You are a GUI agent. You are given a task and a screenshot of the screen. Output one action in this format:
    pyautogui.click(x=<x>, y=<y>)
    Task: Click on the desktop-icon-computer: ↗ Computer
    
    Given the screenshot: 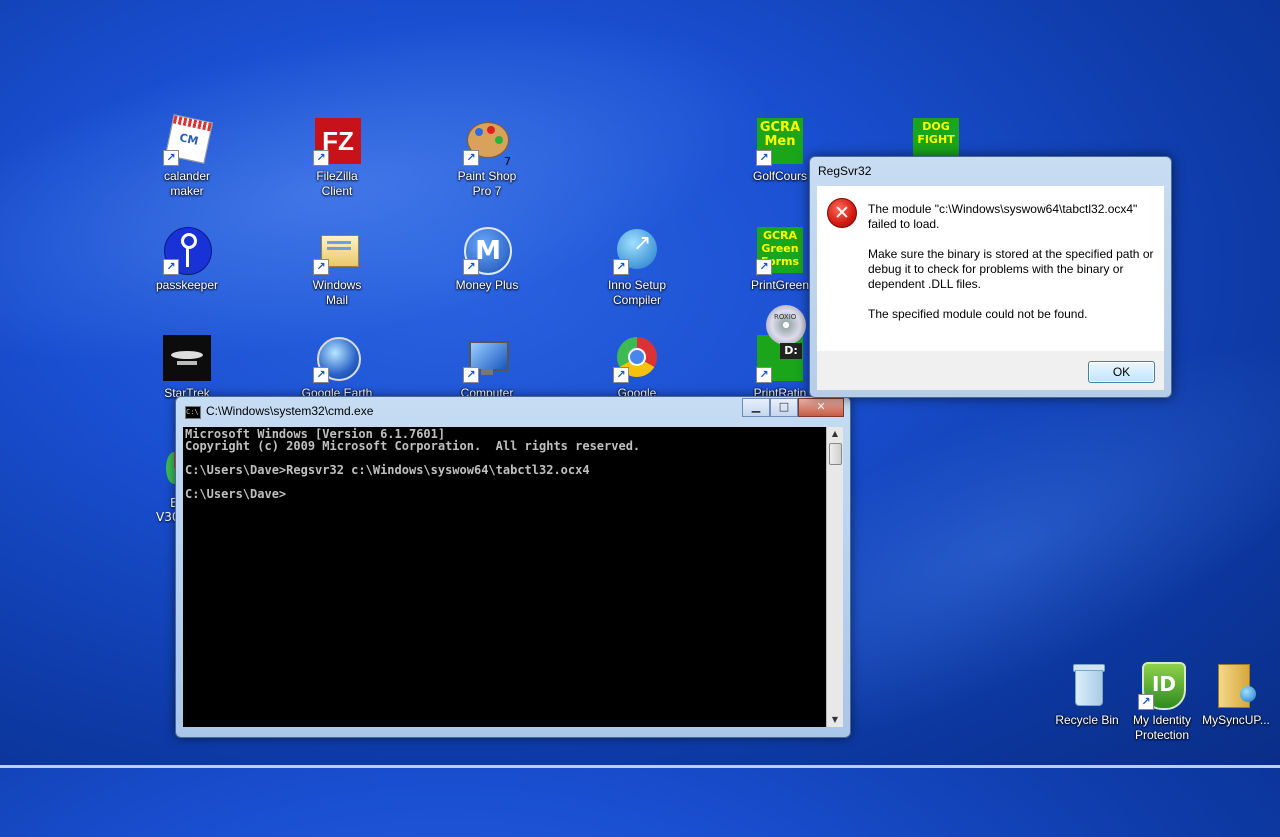 What is the action you would take?
    pyautogui.click(x=487, y=368)
    